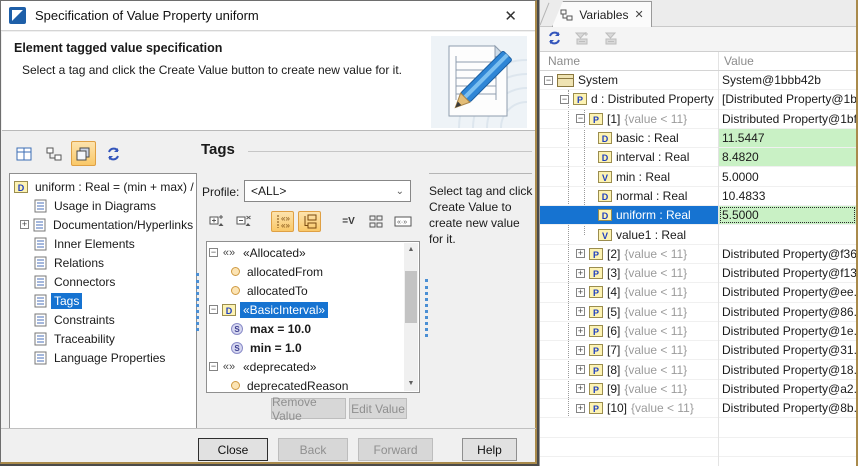  Describe the element at coordinates (306, 252) in the screenshot. I see `tag-group-allocated: − «» «Allocated»` at that location.